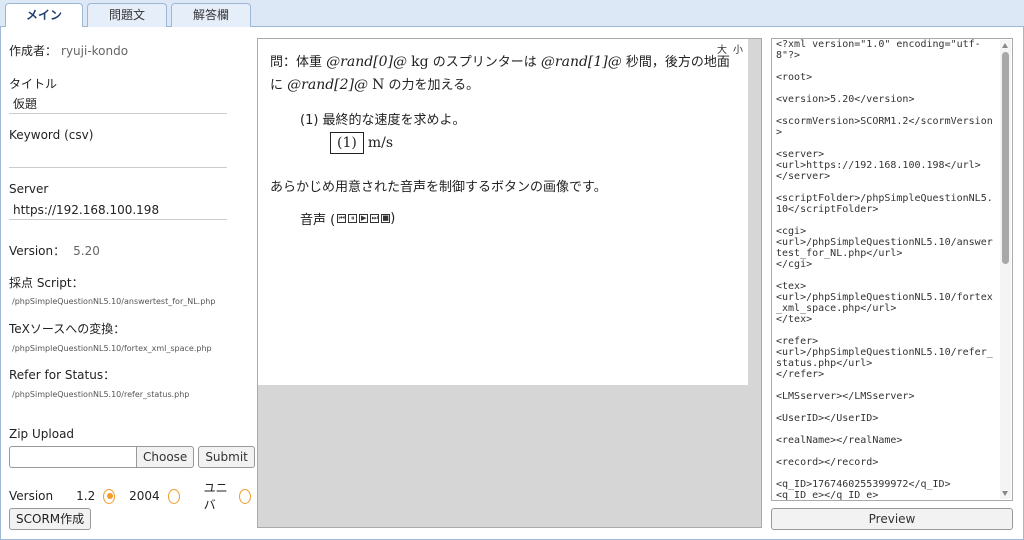 The height and width of the screenshot is (540, 1024). Describe the element at coordinates (375, 218) in the screenshot. I see `audio-forward-icon: ⏭` at that location.